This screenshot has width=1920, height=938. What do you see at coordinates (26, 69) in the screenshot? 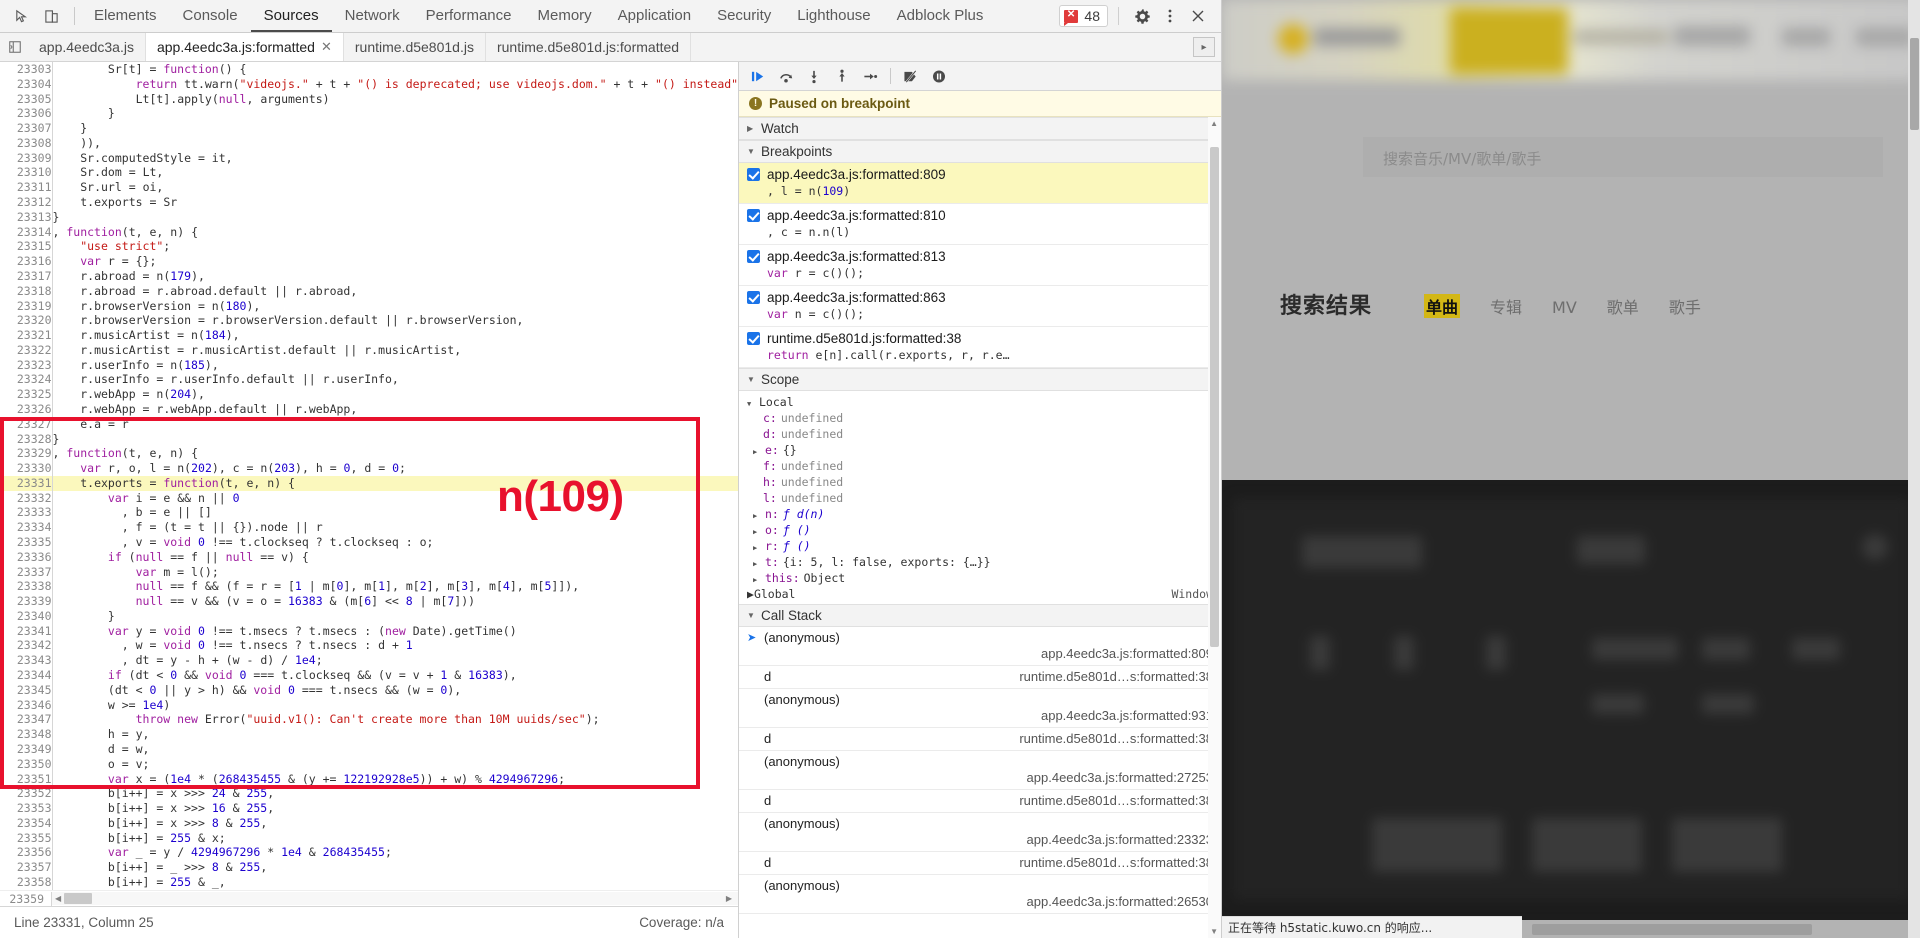
I see `line-number: 23303` at bounding box center [26, 69].